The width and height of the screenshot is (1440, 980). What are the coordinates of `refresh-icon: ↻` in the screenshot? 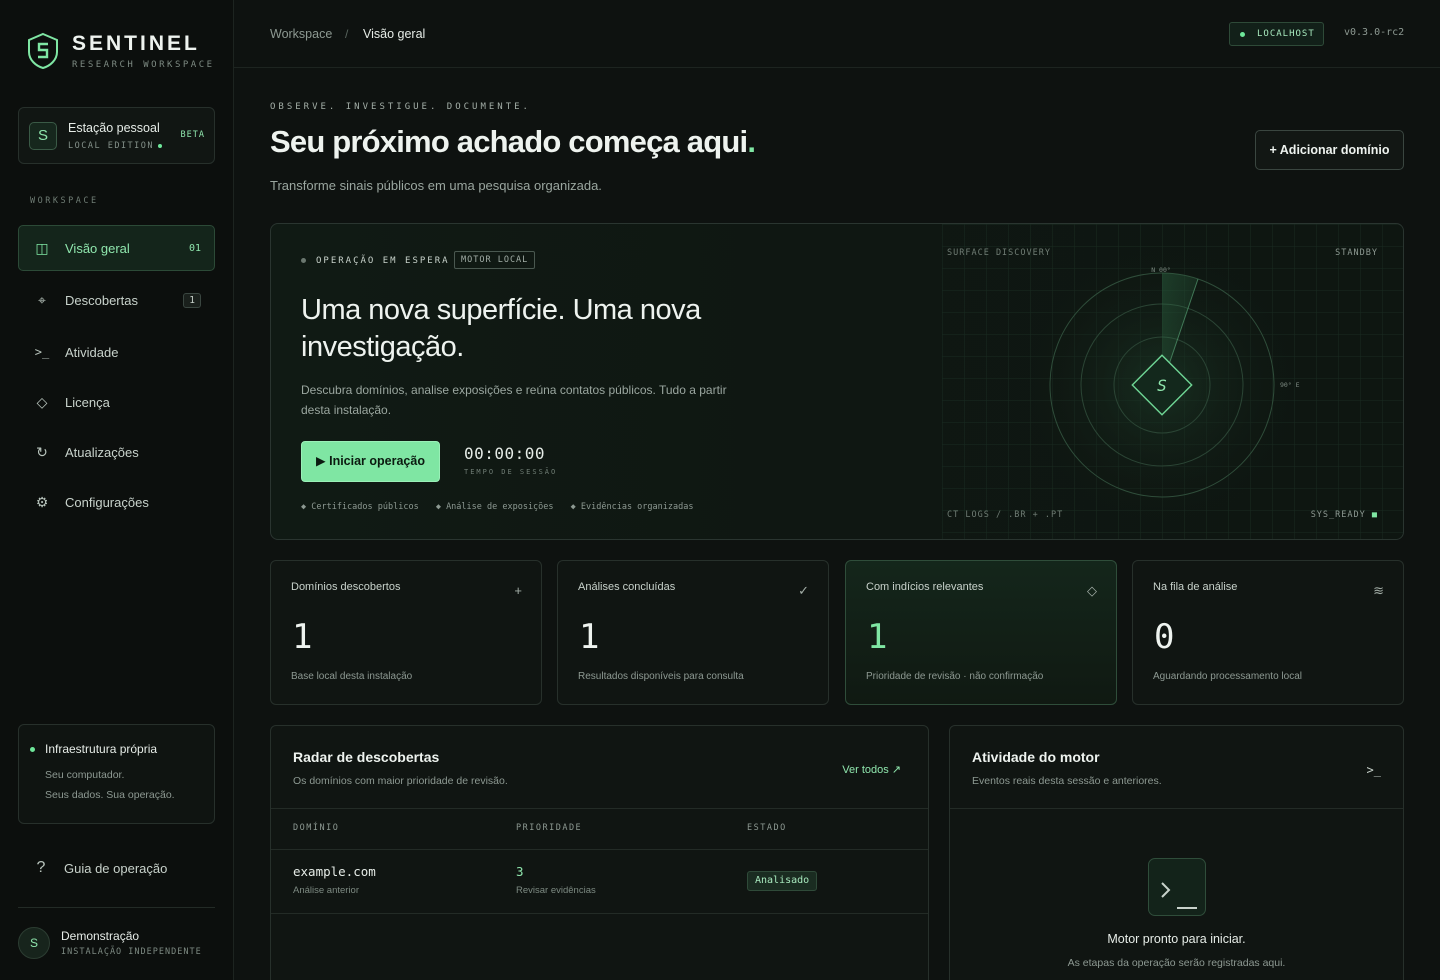 It's located at (42, 451).